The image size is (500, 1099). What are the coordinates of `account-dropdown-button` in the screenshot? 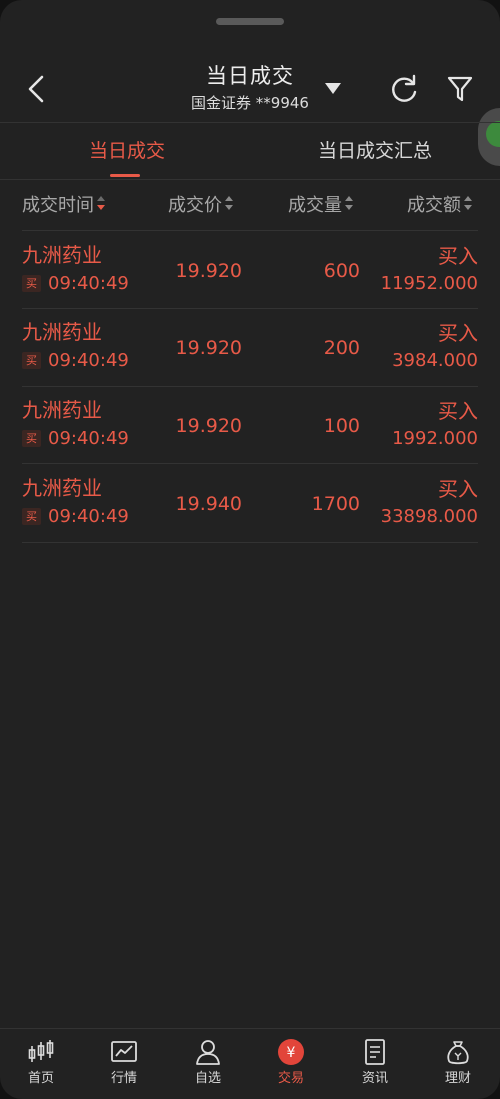 It's located at (333, 88).